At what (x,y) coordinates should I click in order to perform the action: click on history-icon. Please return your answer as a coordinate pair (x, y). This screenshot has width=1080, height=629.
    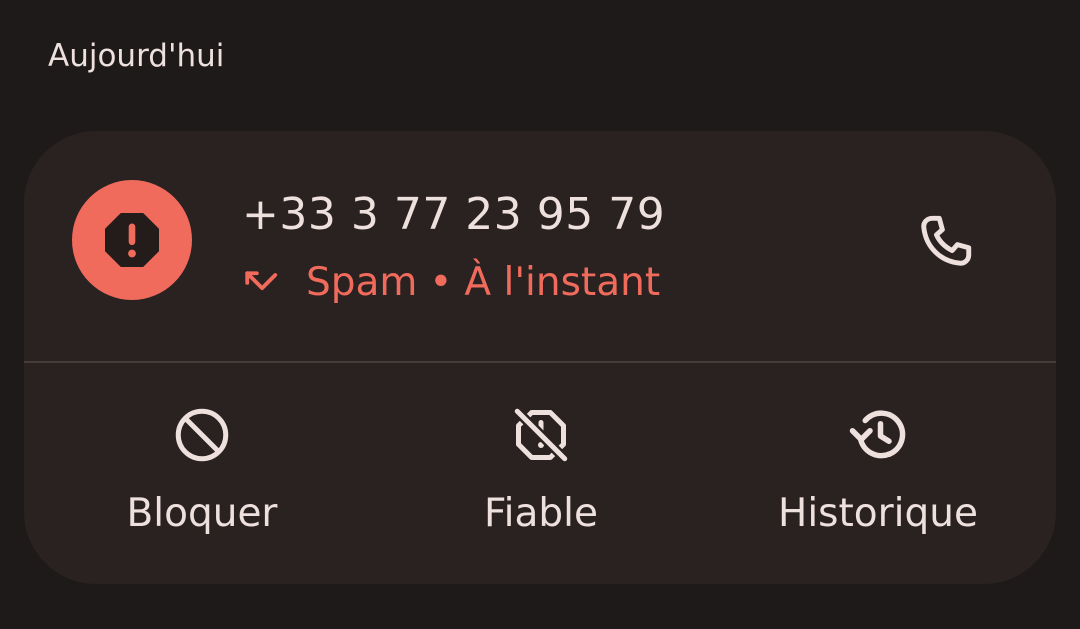
    Looking at the image, I should click on (877, 434).